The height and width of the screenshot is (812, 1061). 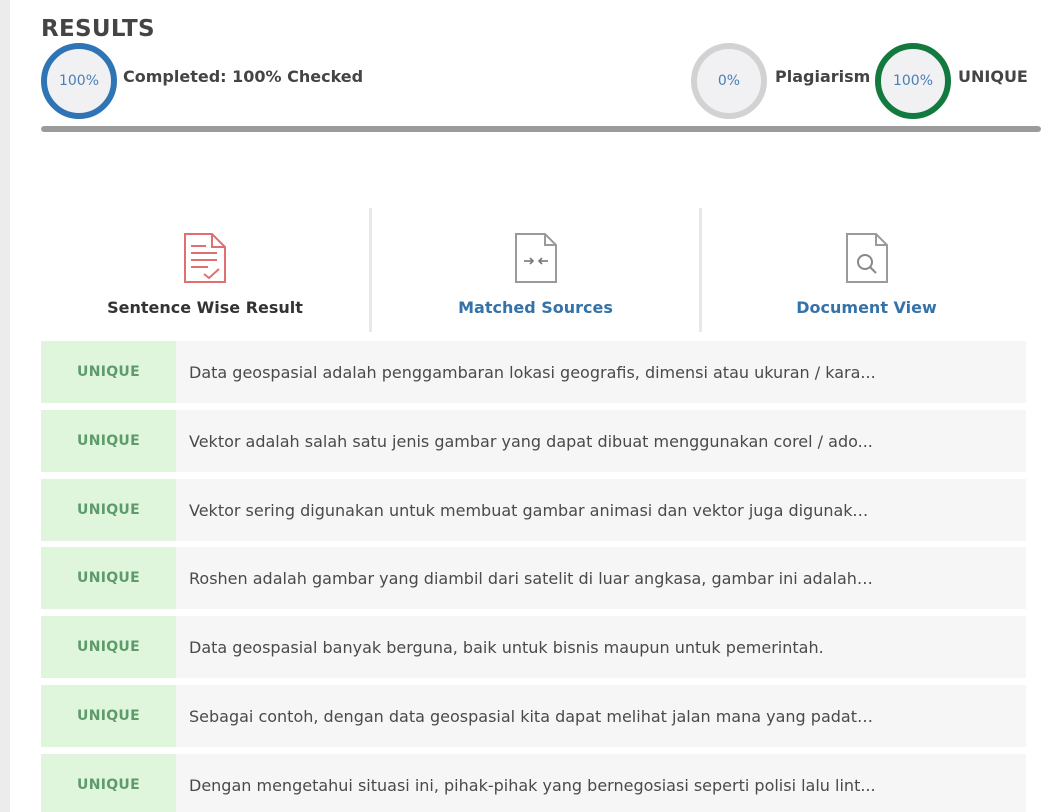 I want to click on unique-ring: 100%, so click(x=913, y=81).